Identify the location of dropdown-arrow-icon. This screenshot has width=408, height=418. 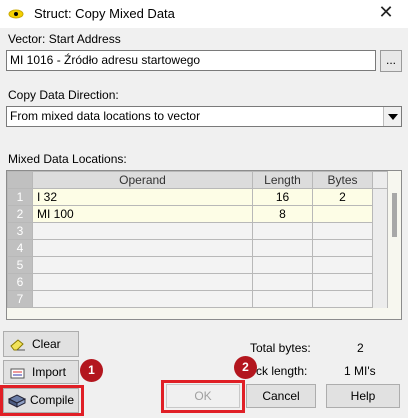
(392, 116).